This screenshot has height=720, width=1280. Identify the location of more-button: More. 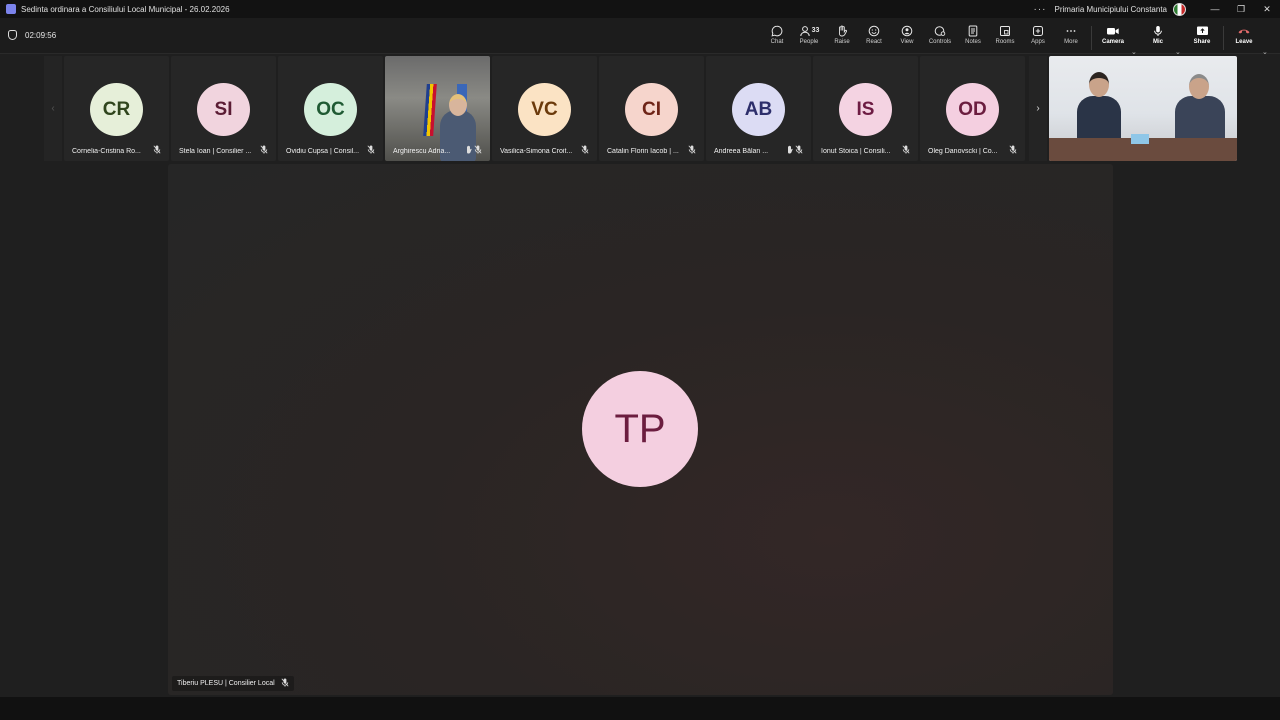
(1071, 37).